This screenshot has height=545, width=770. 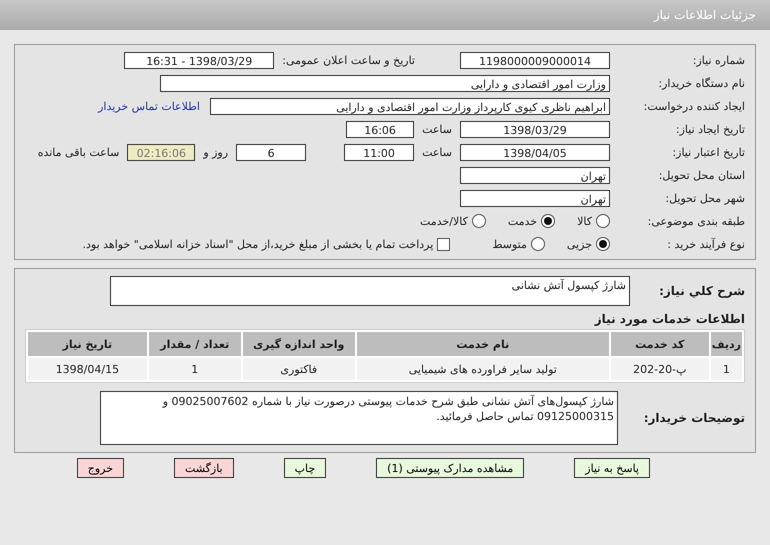 I want to click on field-label: تاریخ و ساعت اعلان عمومی:, so click(x=348, y=60).